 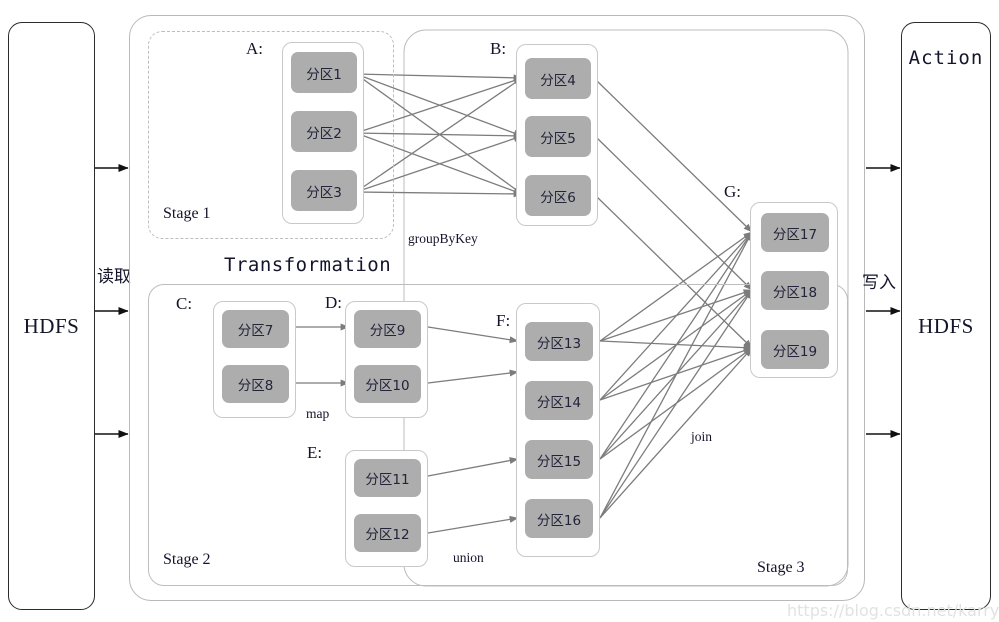 I want to click on rdd-b-caption: B:, so click(x=498, y=48).